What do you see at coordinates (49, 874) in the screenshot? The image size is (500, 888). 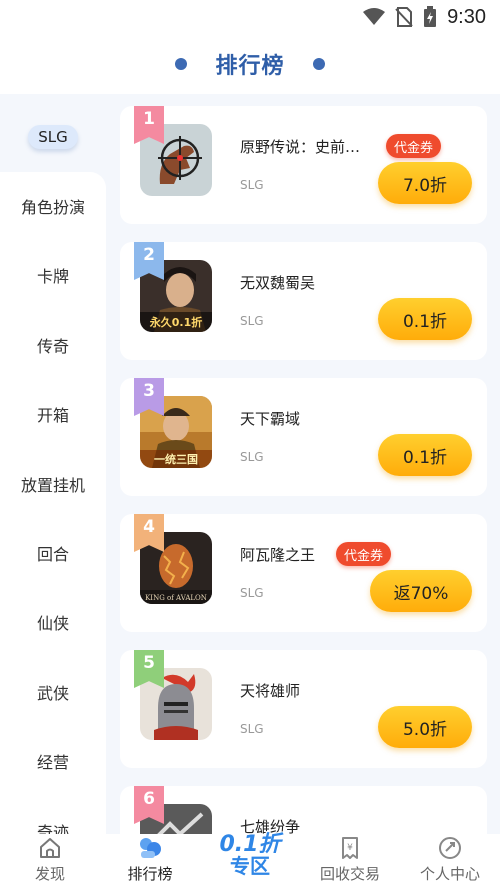 I see `tab-label: 发现` at bounding box center [49, 874].